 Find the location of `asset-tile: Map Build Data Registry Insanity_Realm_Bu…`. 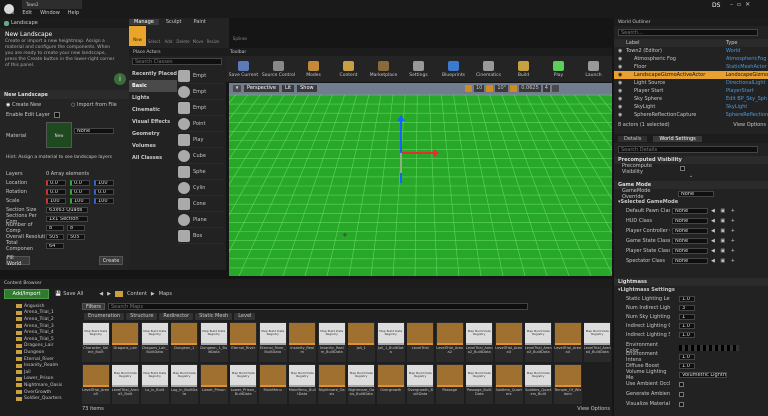

asset-tile: Map Build Data Registry Insanity_Realm_Bu… is located at coordinates (332, 342).